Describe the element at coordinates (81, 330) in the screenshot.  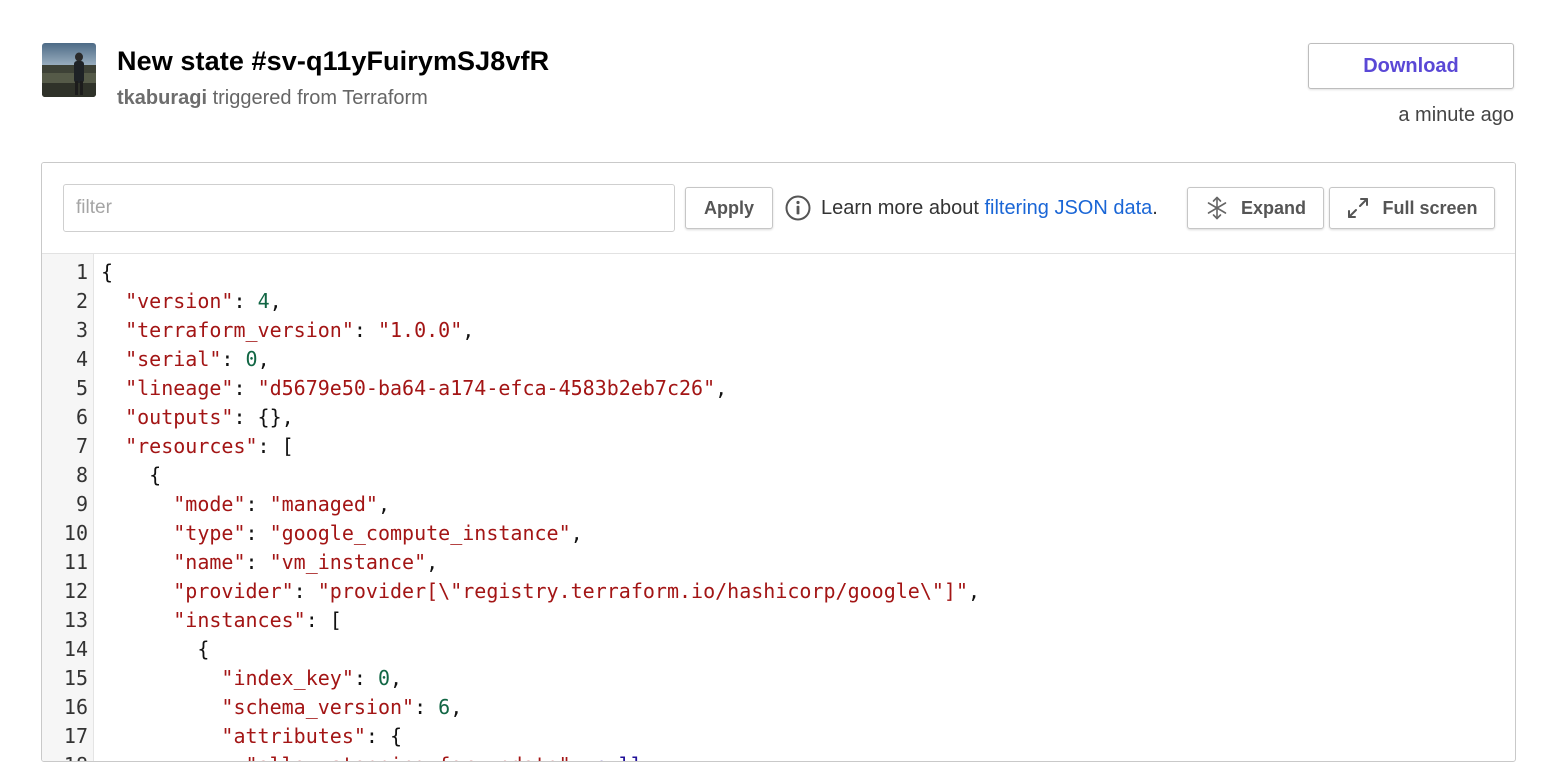
I see `line-number: 3` at that location.